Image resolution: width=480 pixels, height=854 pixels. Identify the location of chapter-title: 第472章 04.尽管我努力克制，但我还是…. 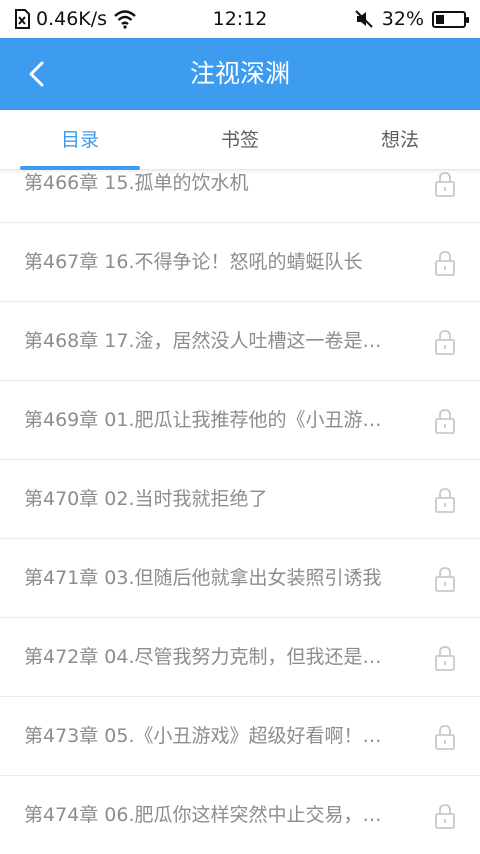
(203, 657).